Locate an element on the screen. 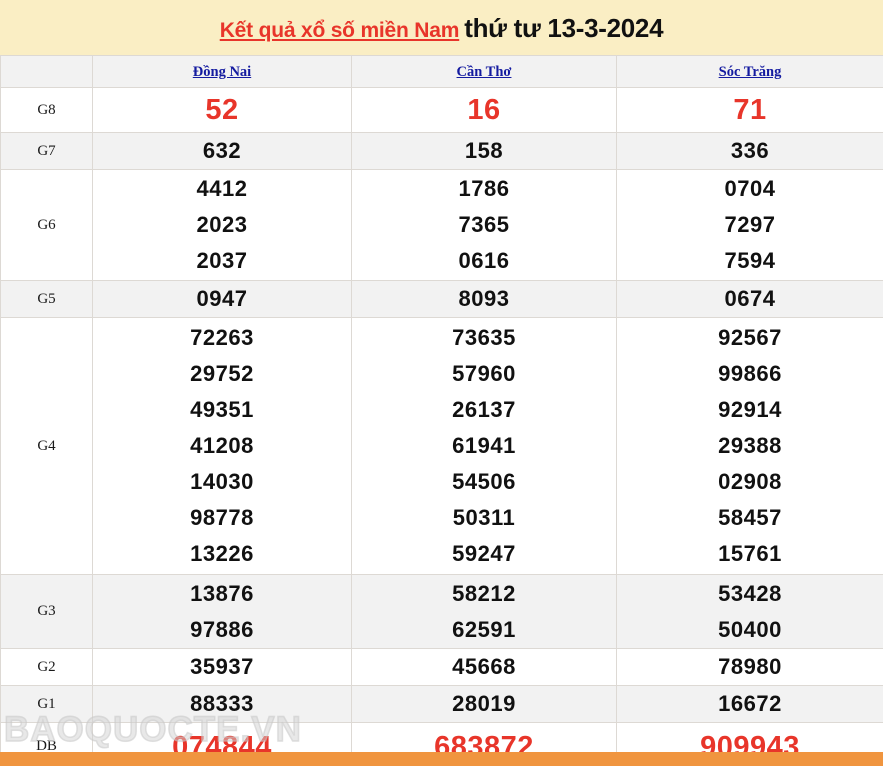  result-cell-g3-can-tho: 58212 62591 is located at coordinates (484, 611).